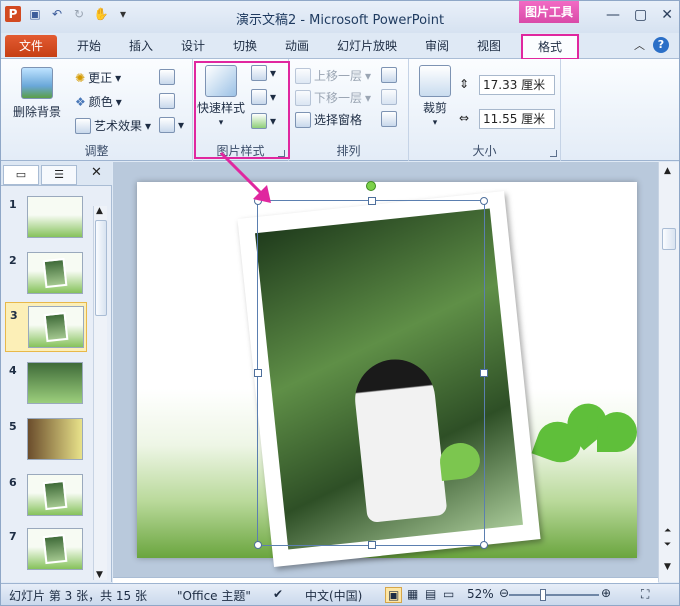 This screenshot has height=606, width=680. Describe the element at coordinates (242, 110) in the screenshot. I see `picture-styles-highlight` at that location.